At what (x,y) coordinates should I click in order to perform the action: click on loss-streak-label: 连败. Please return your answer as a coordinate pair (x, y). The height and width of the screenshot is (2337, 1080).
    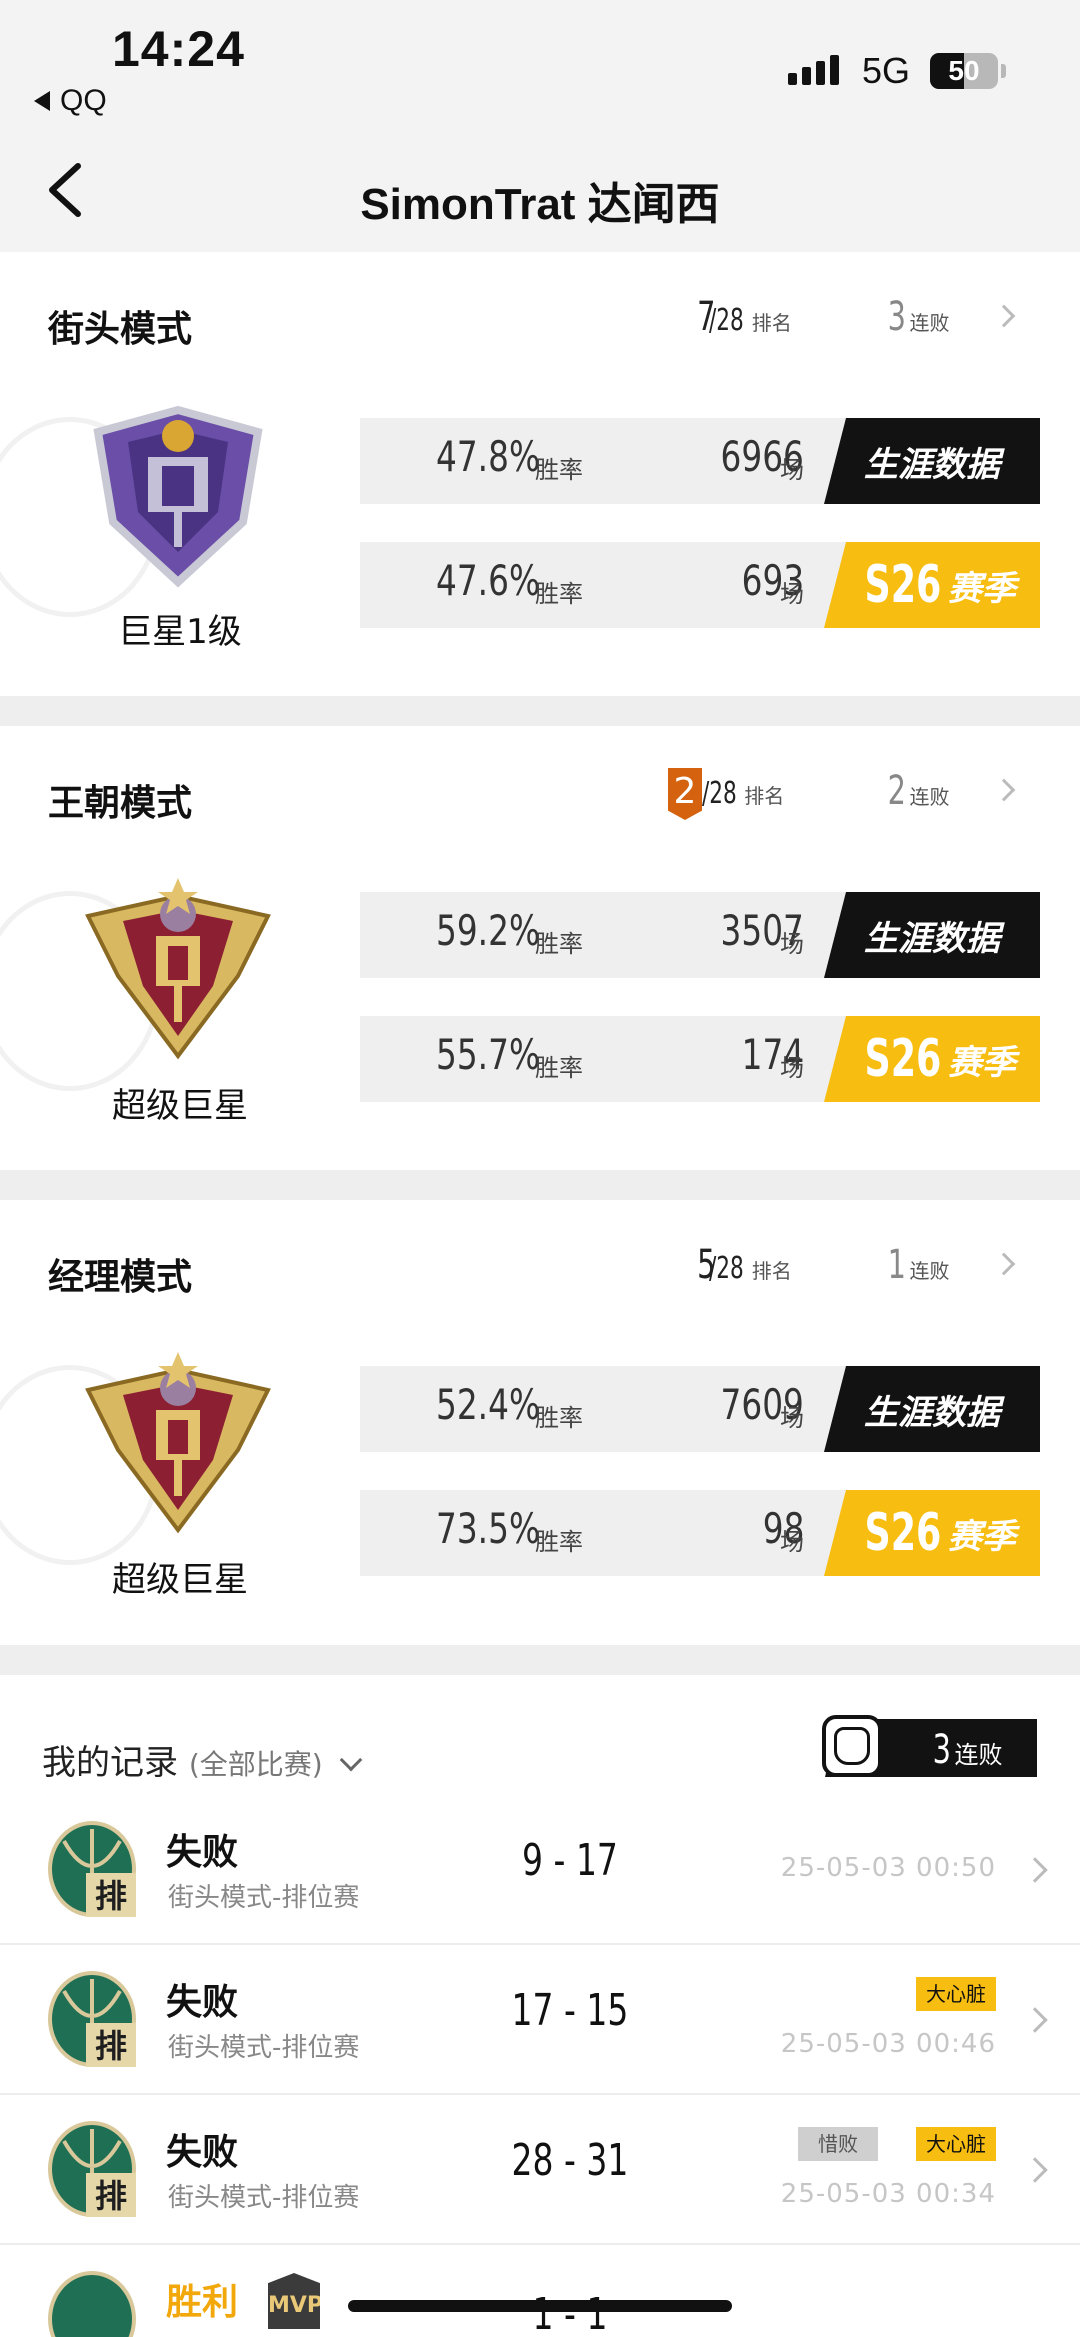
    Looking at the image, I should click on (978, 1755).